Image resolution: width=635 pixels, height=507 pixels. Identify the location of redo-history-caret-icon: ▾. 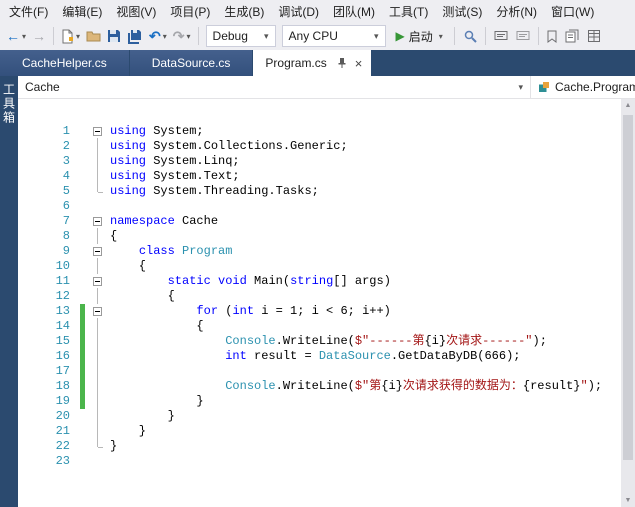
(189, 36).